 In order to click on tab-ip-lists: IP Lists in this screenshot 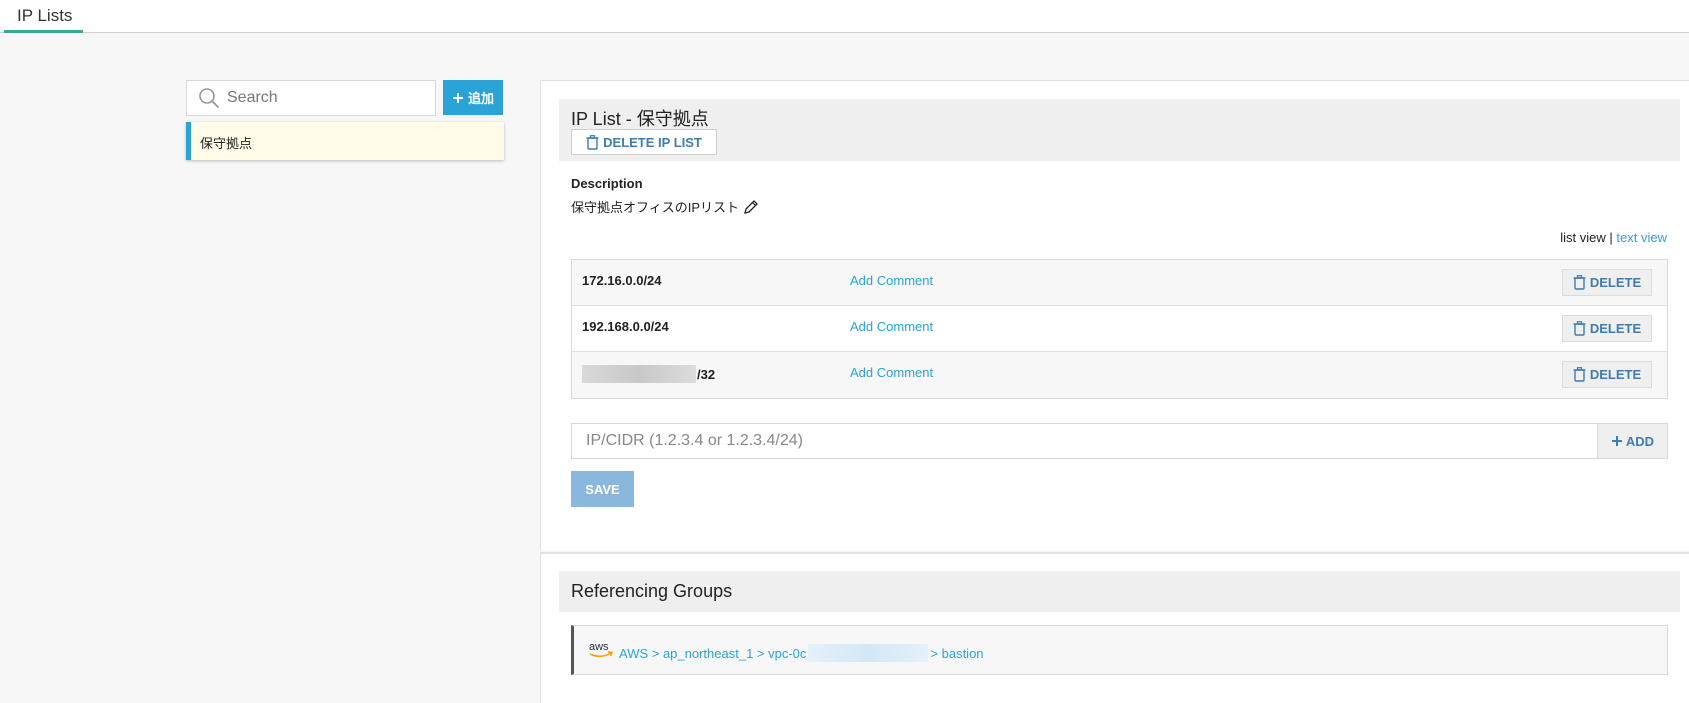, I will do `click(43, 16)`.